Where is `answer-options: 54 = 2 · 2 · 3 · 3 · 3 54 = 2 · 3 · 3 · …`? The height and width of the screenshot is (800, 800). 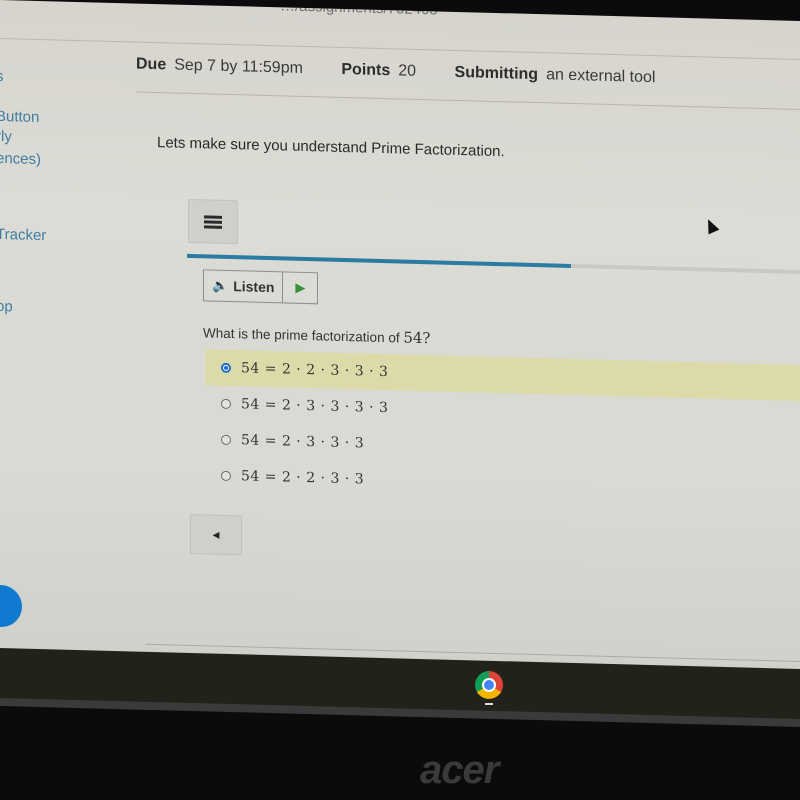
answer-options: 54 = 2 · 2 · 3 · 3 · 3 54 = 2 · 3 · 3 · … is located at coordinates (502, 429).